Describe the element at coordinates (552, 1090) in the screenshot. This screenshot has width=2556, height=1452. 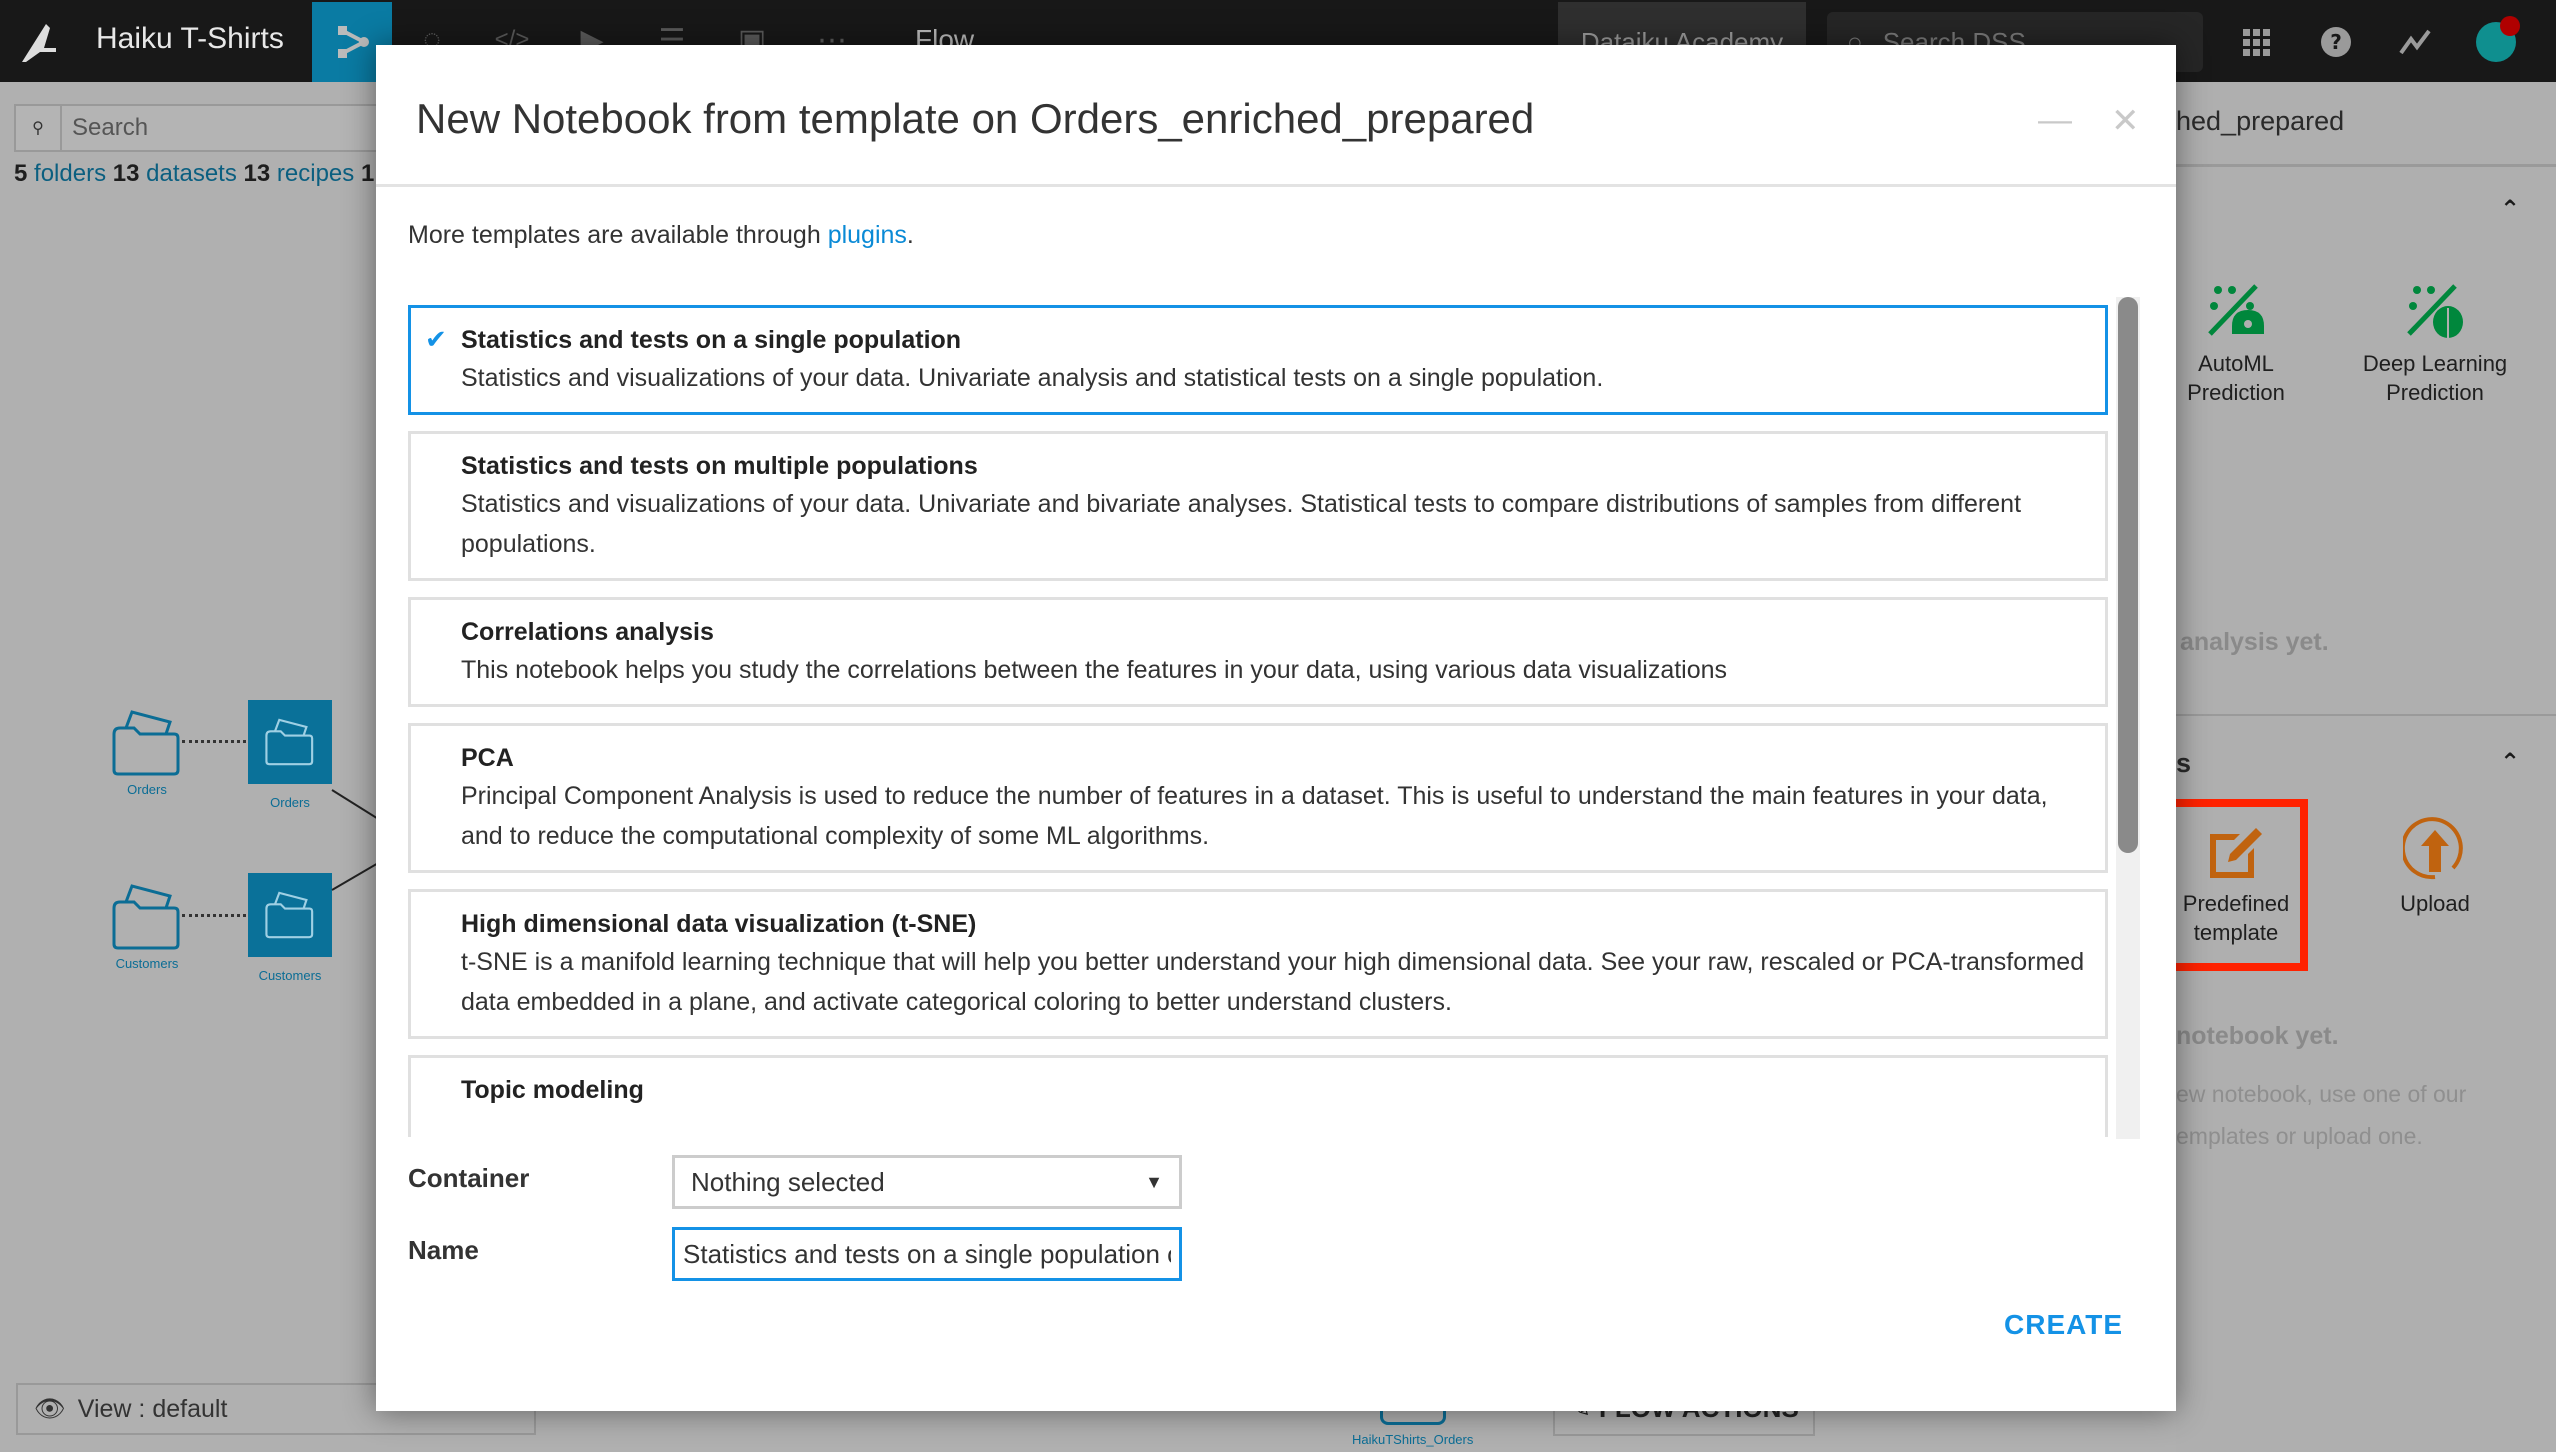
I see `template-title: Topic modeling` at that location.